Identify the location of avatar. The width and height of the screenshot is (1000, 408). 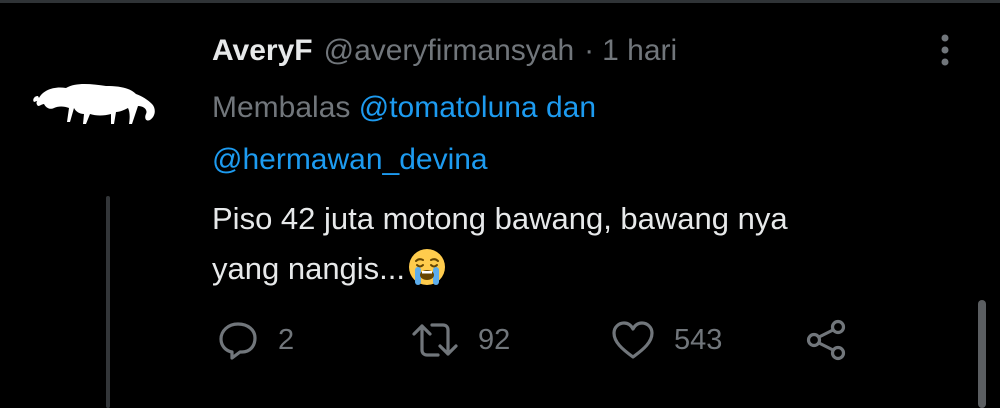
(96, 100).